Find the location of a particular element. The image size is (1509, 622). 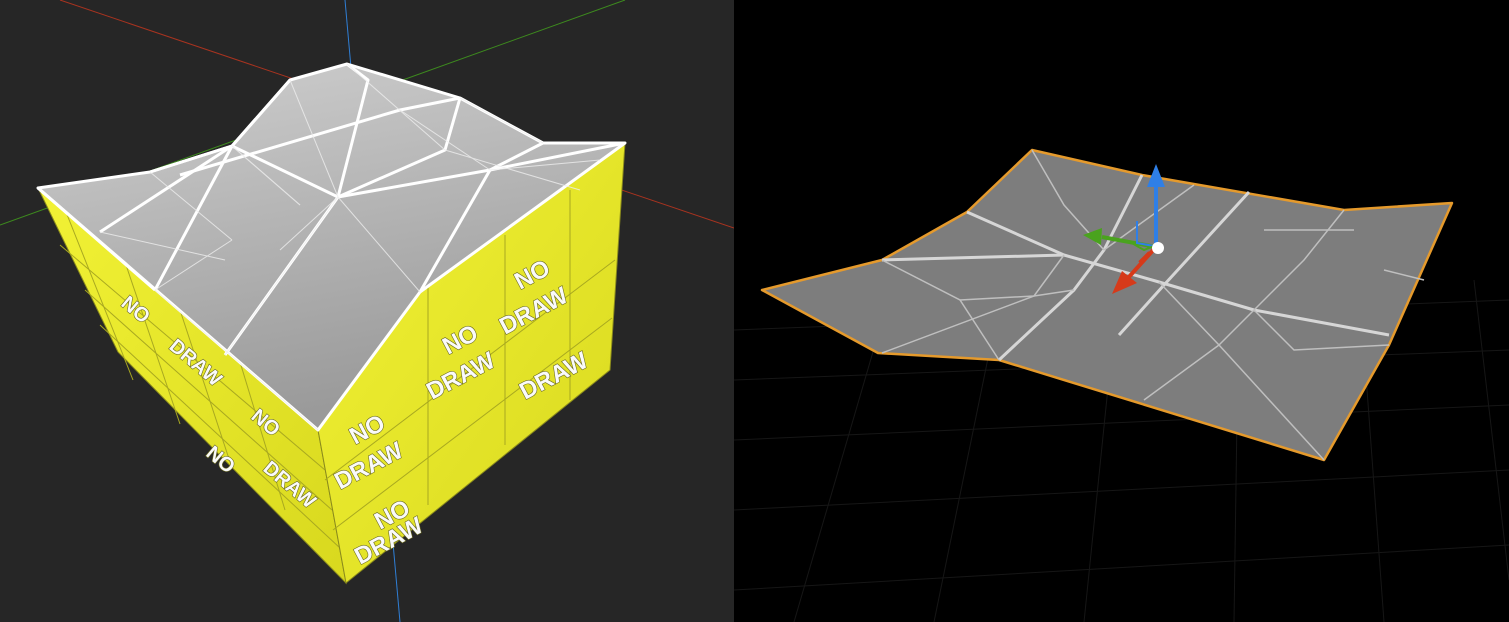

gizmo-center-handle is located at coordinates (1158, 248).